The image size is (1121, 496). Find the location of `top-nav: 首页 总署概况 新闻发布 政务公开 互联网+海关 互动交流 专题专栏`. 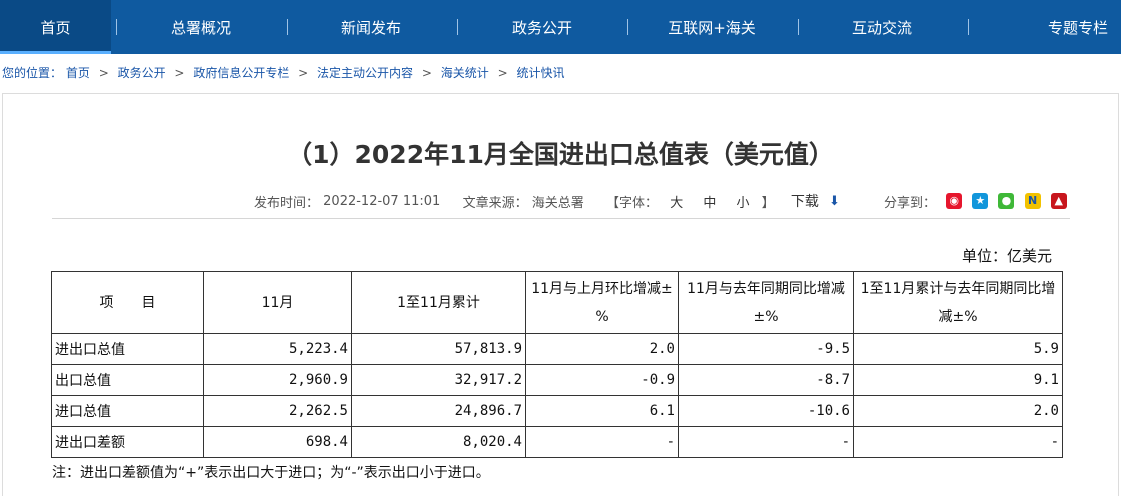

top-nav: 首页 总署概况 新闻发布 政务公开 互联网+海关 互动交流 专题专栏 is located at coordinates (560, 27).